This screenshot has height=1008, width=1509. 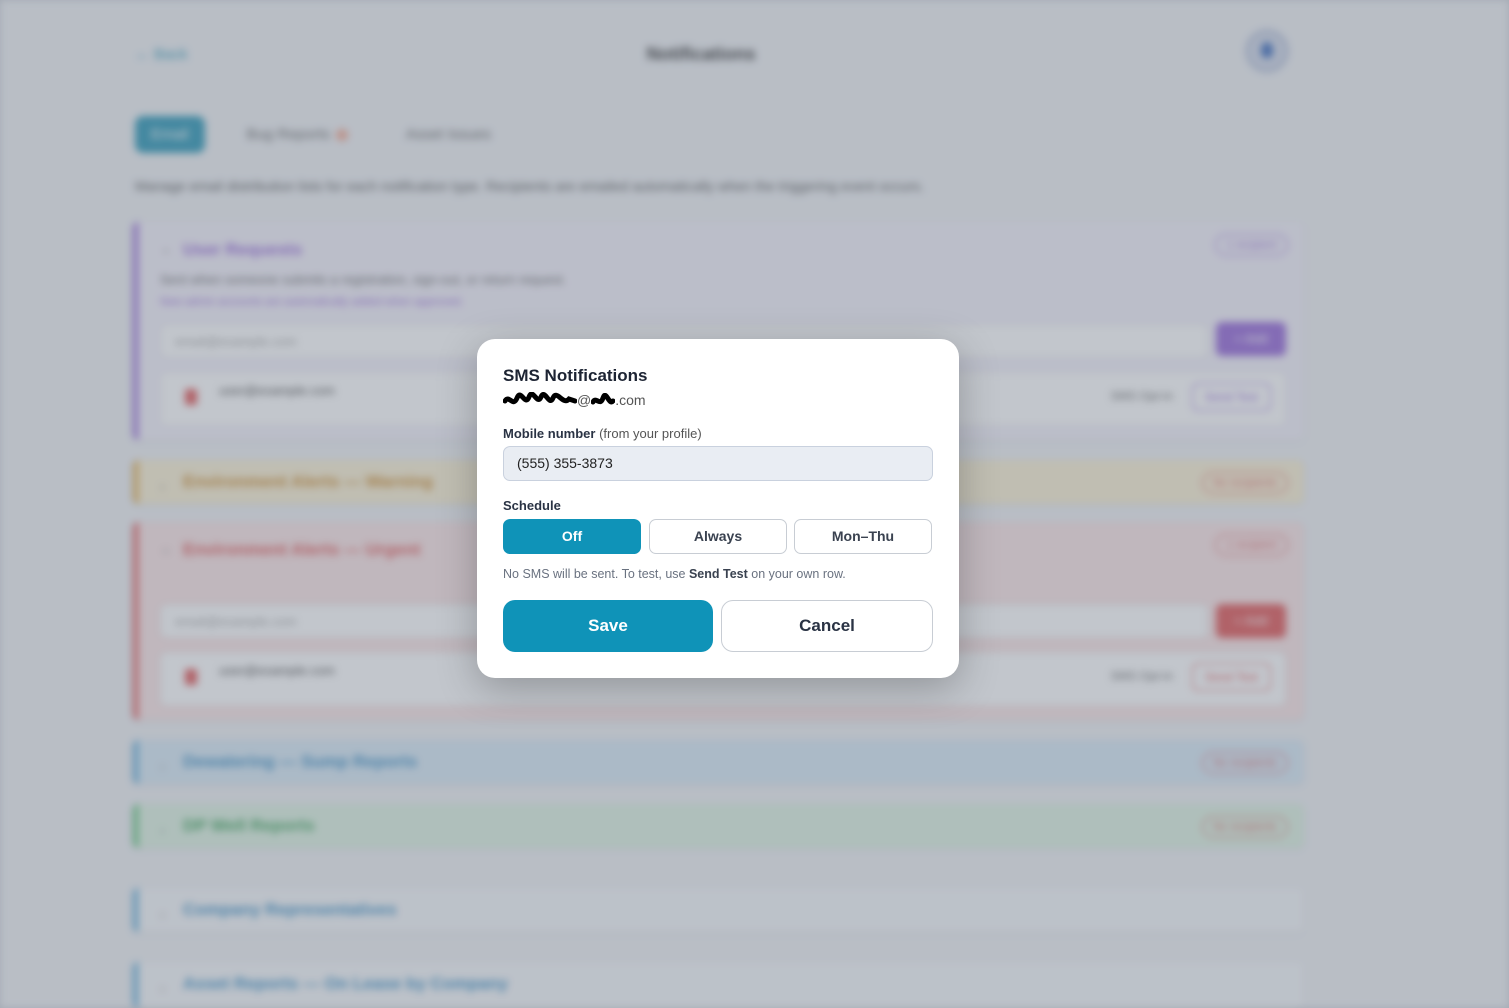 What do you see at coordinates (630, 400) in the screenshot?
I see `email-suffix: .com` at bounding box center [630, 400].